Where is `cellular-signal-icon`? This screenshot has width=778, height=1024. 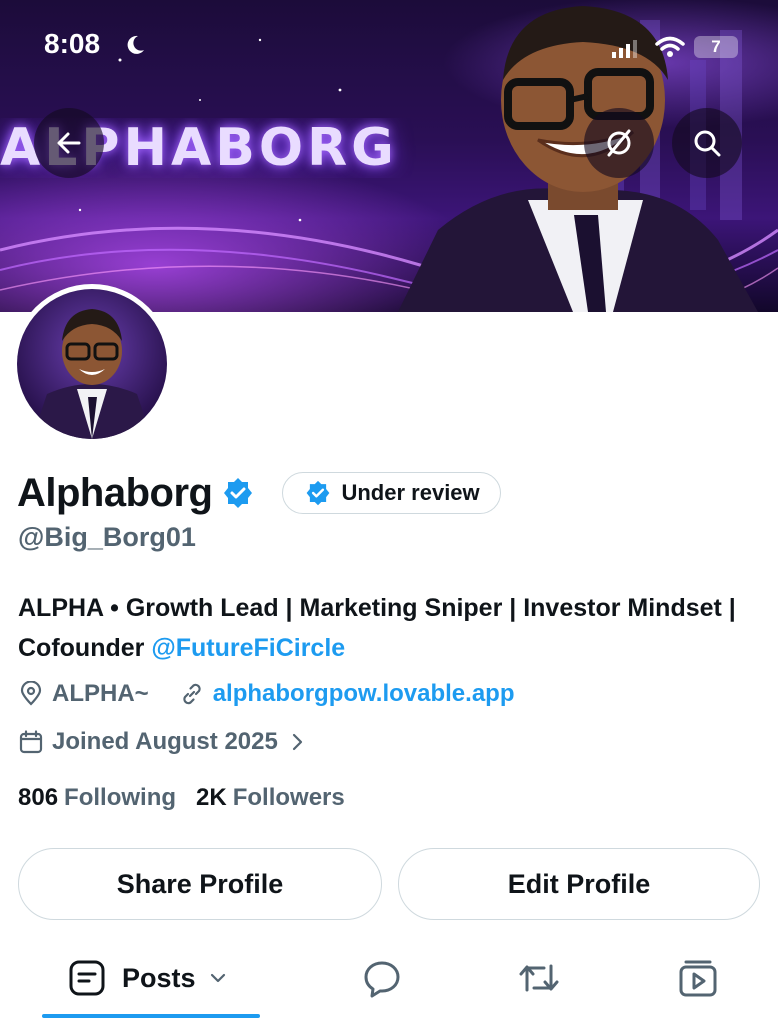
cellular-signal-icon is located at coordinates (624, 49).